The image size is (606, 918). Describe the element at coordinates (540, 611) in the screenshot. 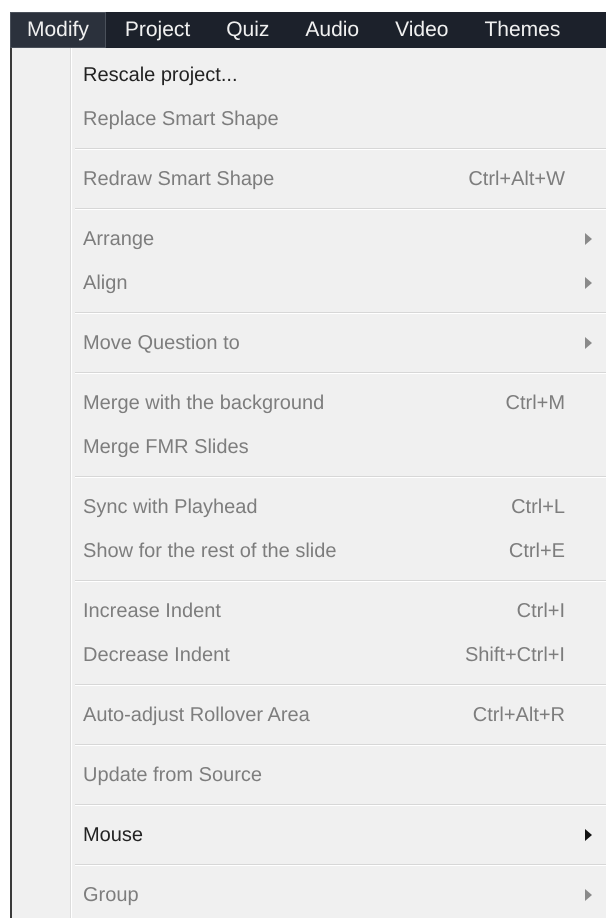

I see `shortcut-label: Ctrl+I` at that location.